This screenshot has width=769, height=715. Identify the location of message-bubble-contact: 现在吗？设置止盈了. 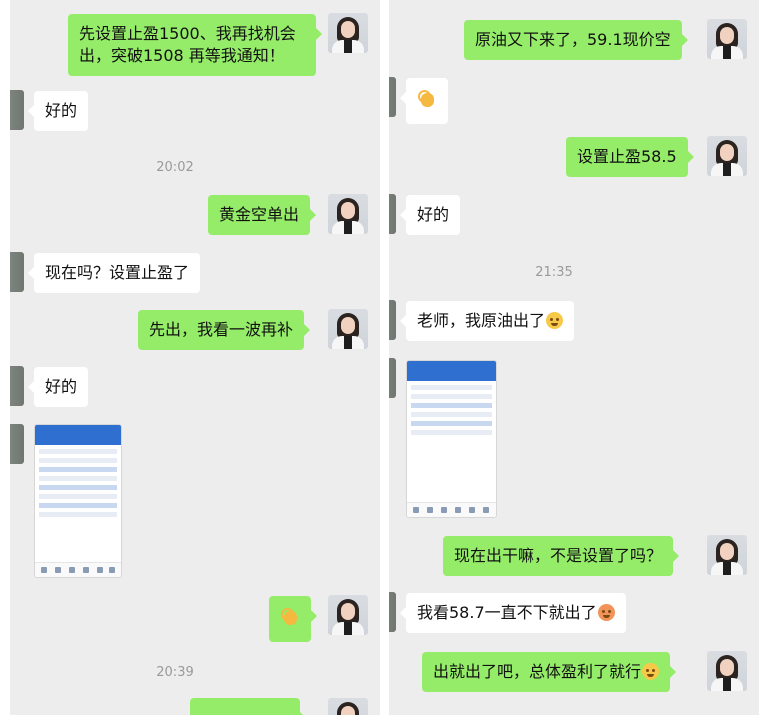
(114, 273).